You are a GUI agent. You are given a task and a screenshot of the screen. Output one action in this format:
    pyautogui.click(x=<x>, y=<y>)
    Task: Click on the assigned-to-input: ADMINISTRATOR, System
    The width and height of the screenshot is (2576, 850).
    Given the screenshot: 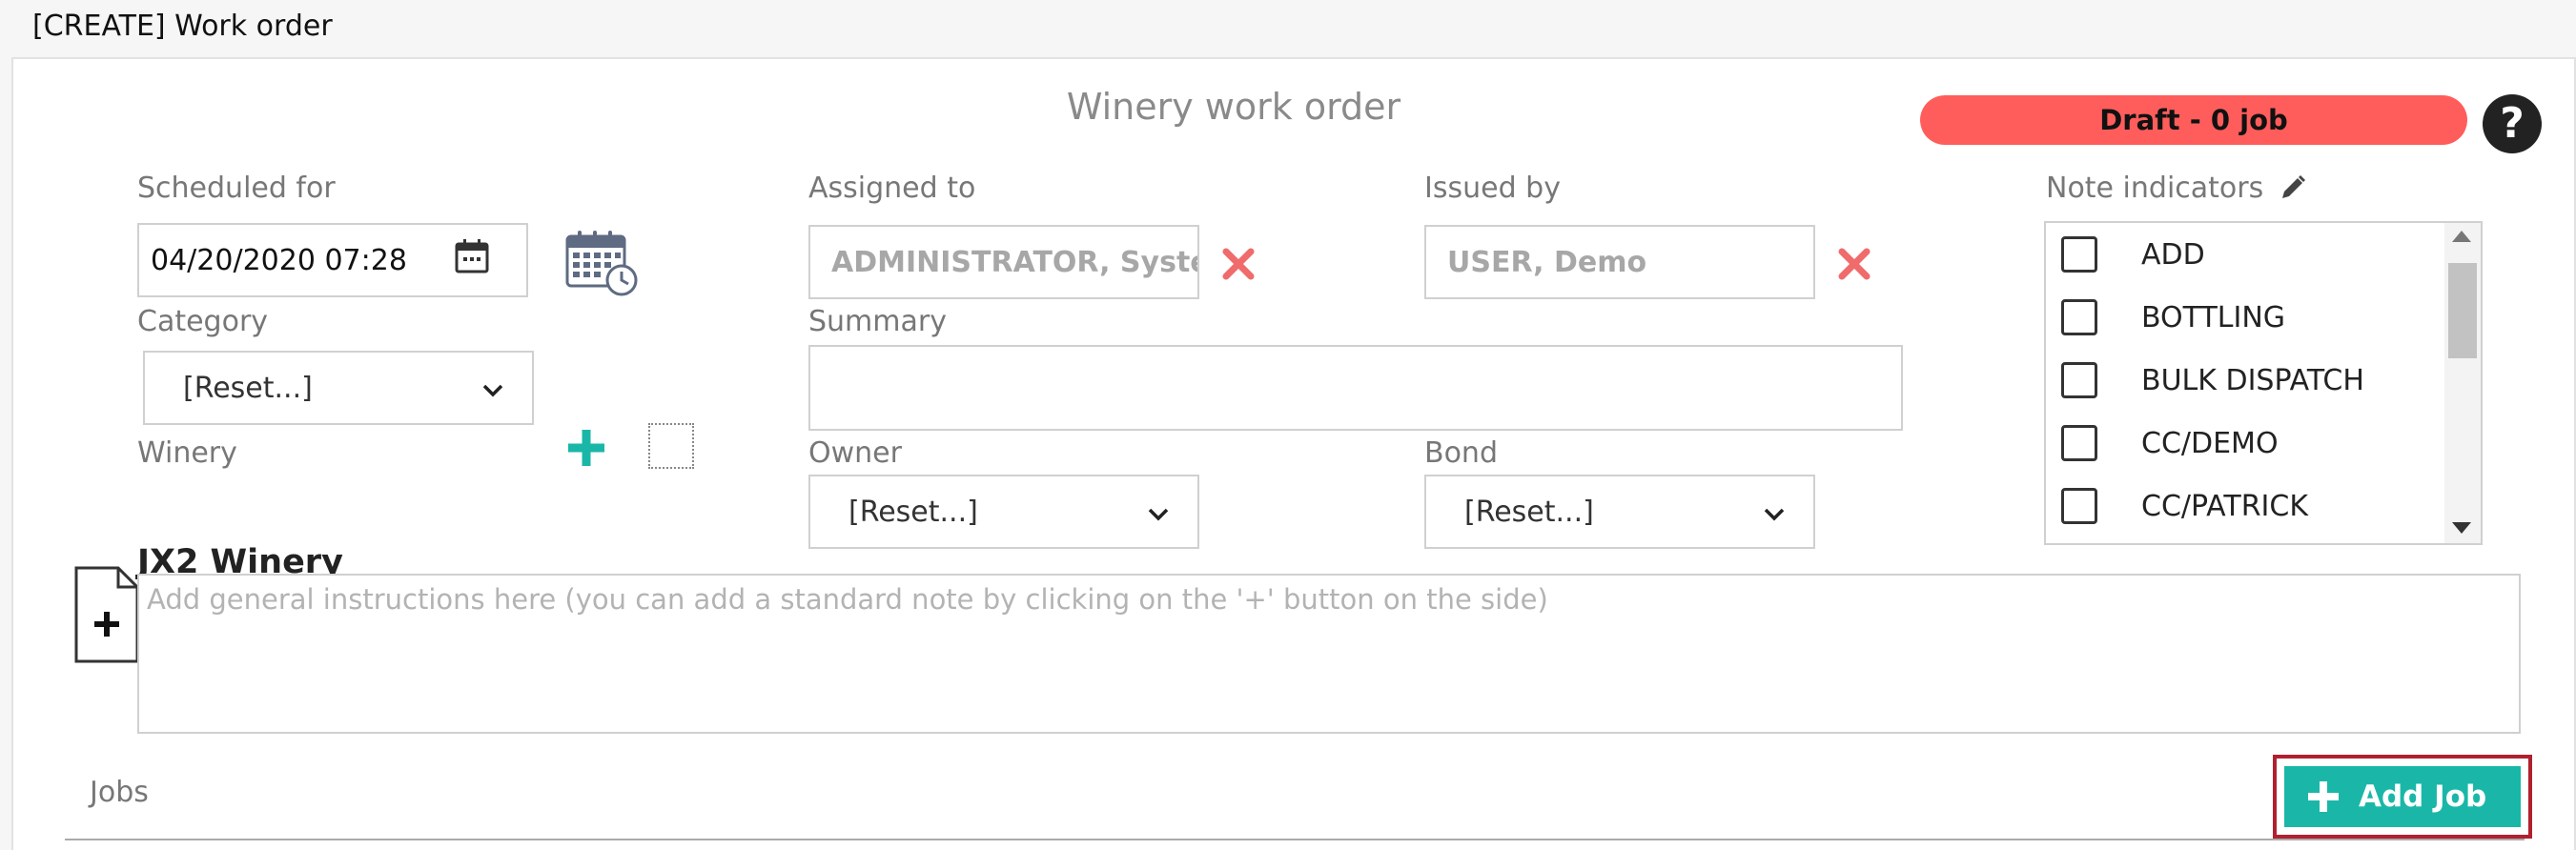 What is the action you would take?
    pyautogui.click(x=1004, y=262)
    